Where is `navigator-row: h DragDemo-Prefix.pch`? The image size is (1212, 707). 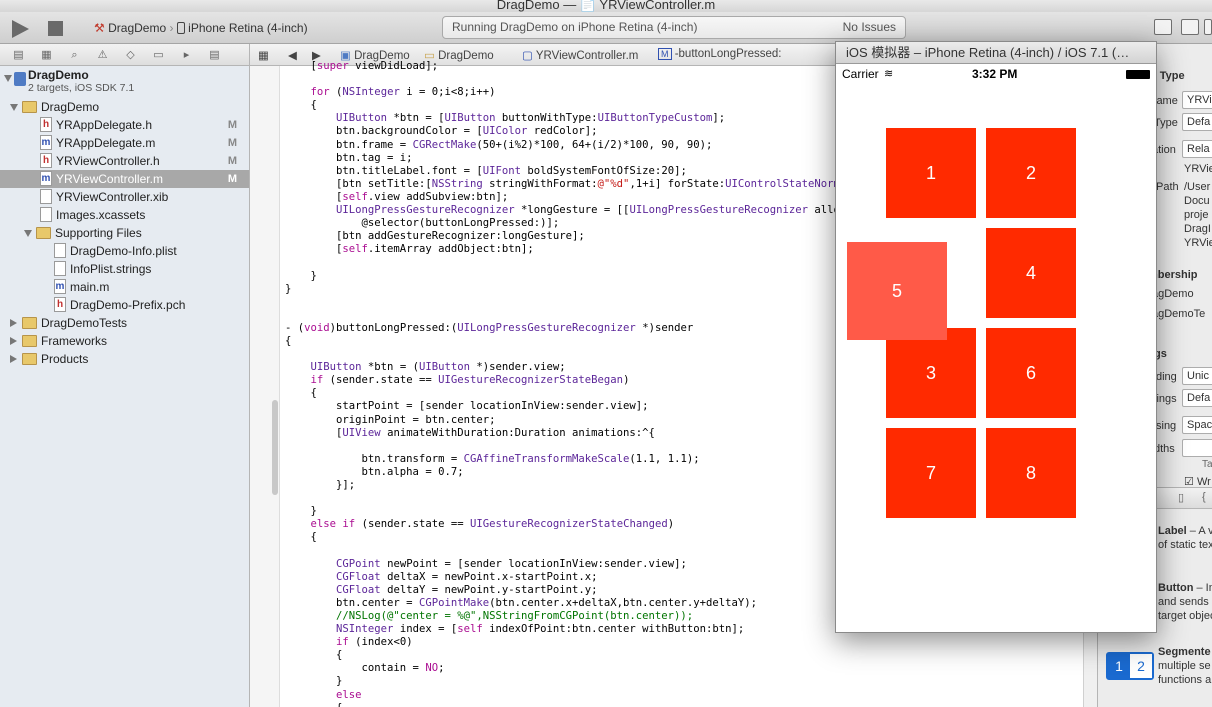
navigator-row: h DragDemo-Prefix.pch is located at coordinates (124, 305).